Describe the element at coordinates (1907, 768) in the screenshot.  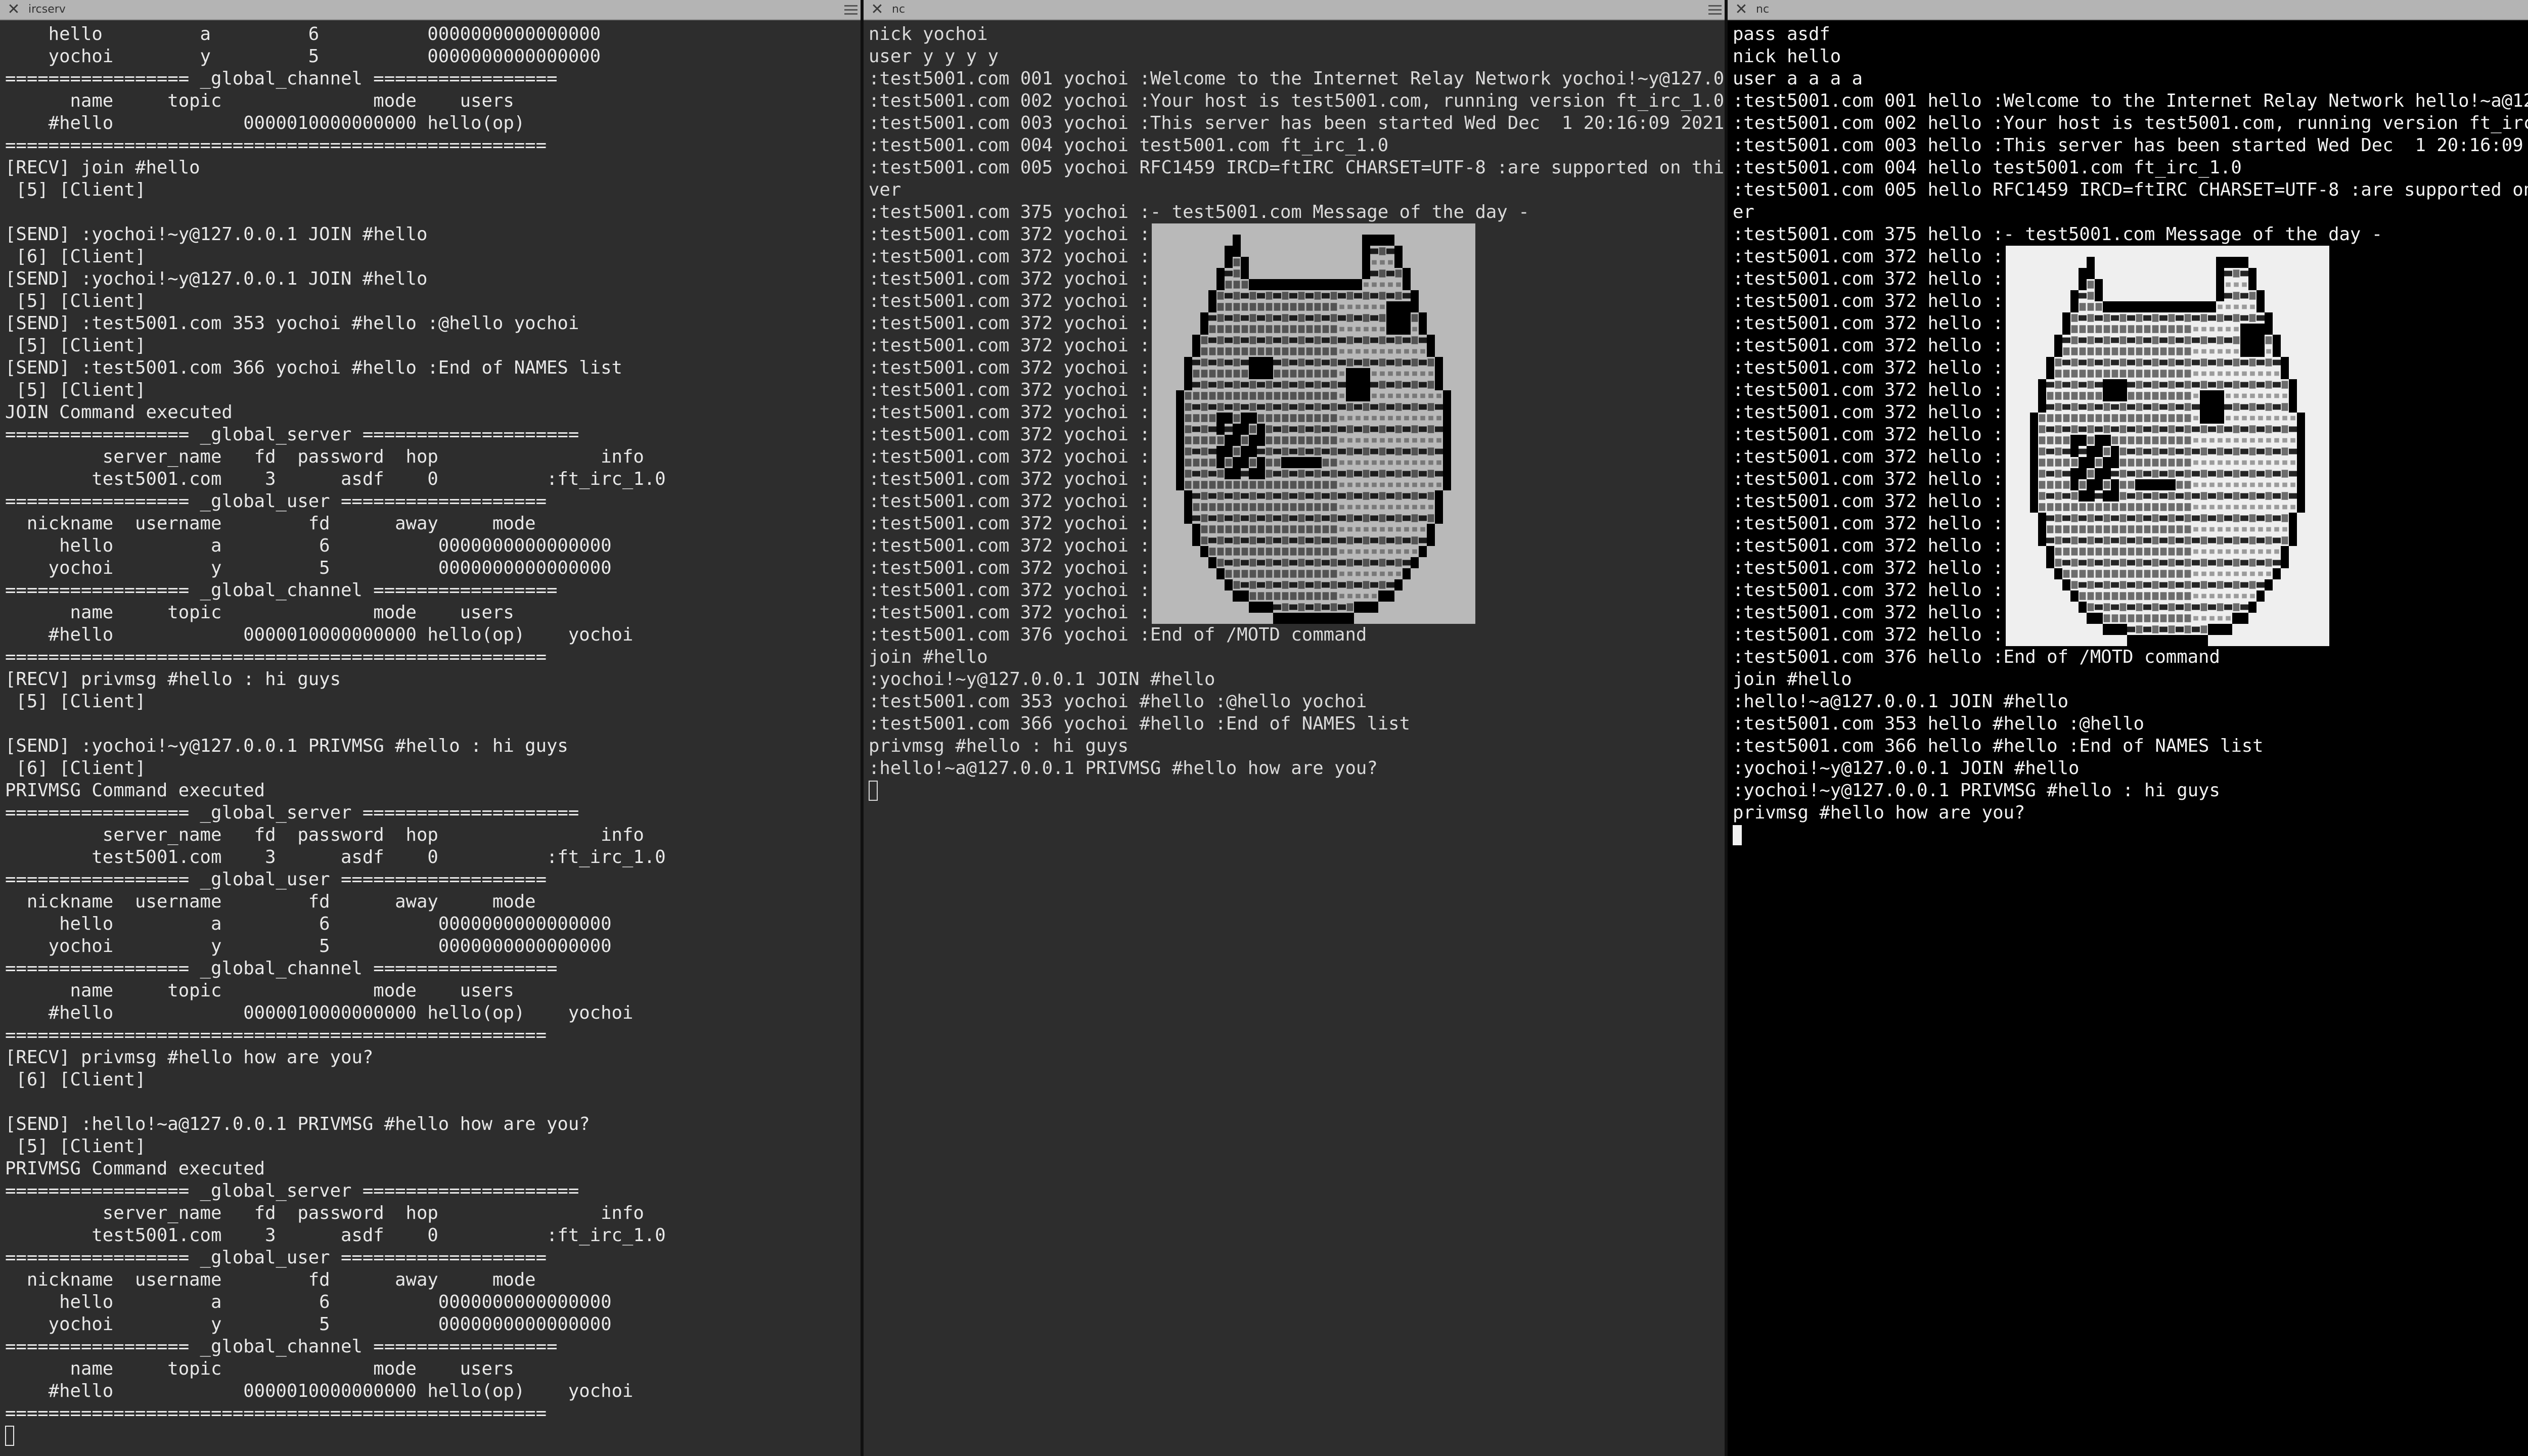
I see `terminal-line: :yochoi!~y@127.0.0.1 JOIN #hello` at that location.